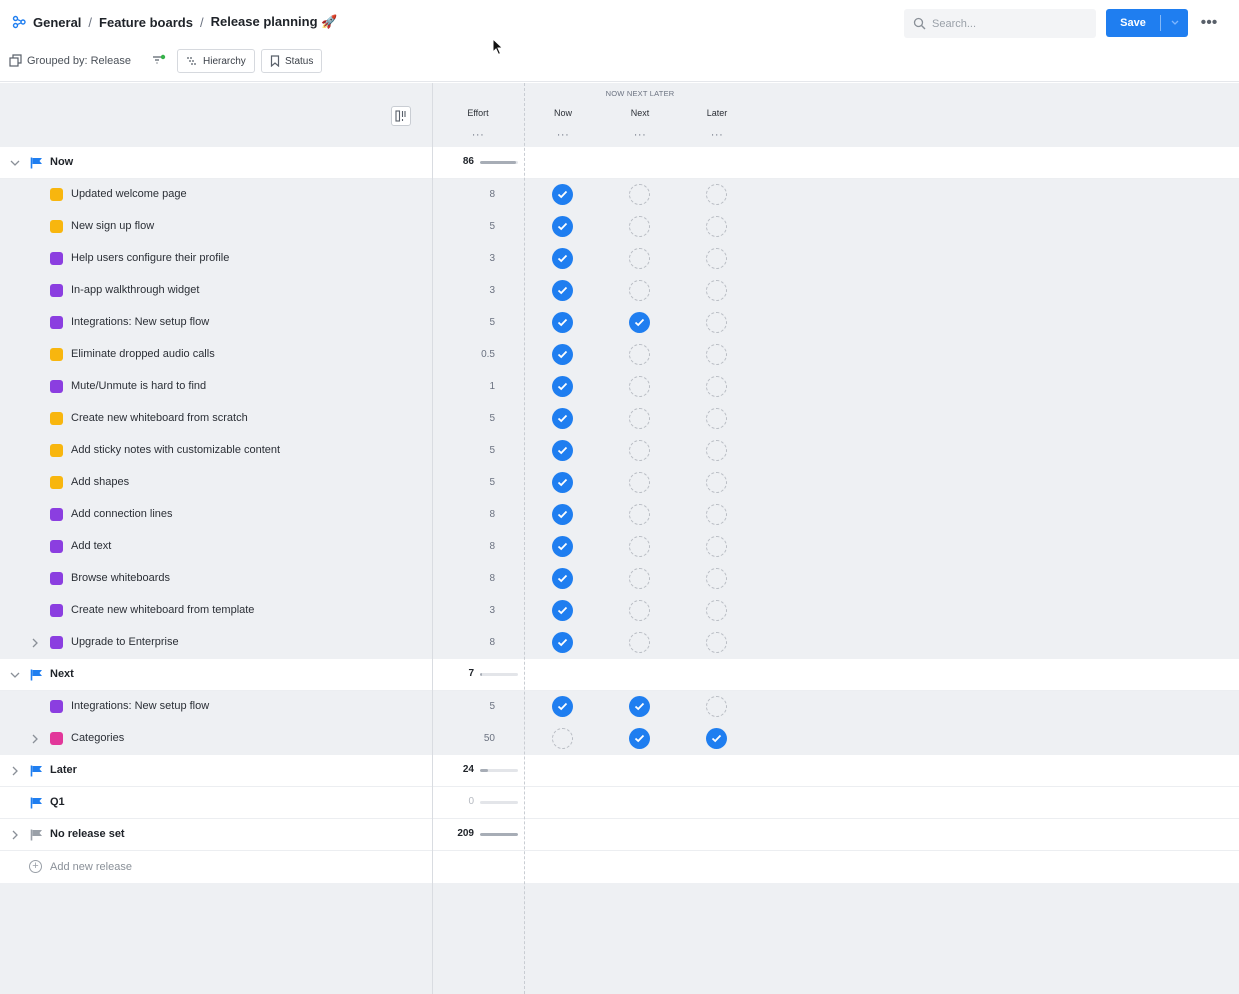 This screenshot has height=994, width=1239. I want to click on feature-name: Mute/Unmute is hard to find, so click(138, 386).